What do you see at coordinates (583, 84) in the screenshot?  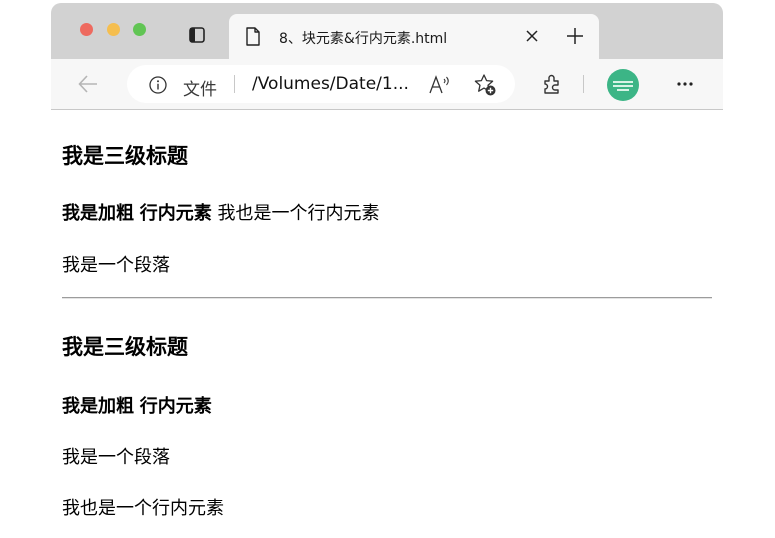 I see `toolbar-divider` at bounding box center [583, 84].